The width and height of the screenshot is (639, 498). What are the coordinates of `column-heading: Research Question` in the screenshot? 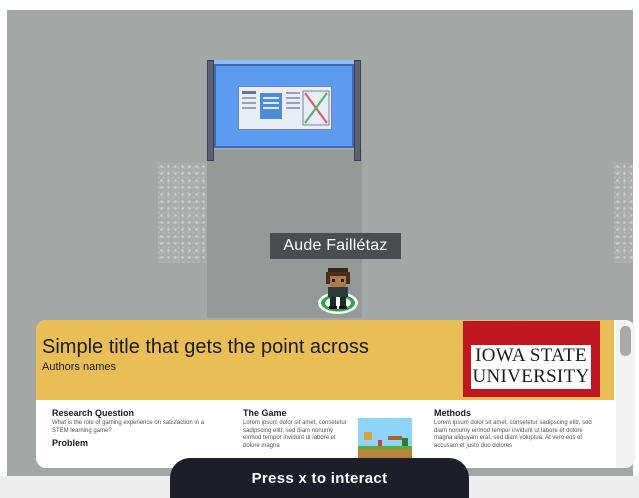 It's located at (93, 413).